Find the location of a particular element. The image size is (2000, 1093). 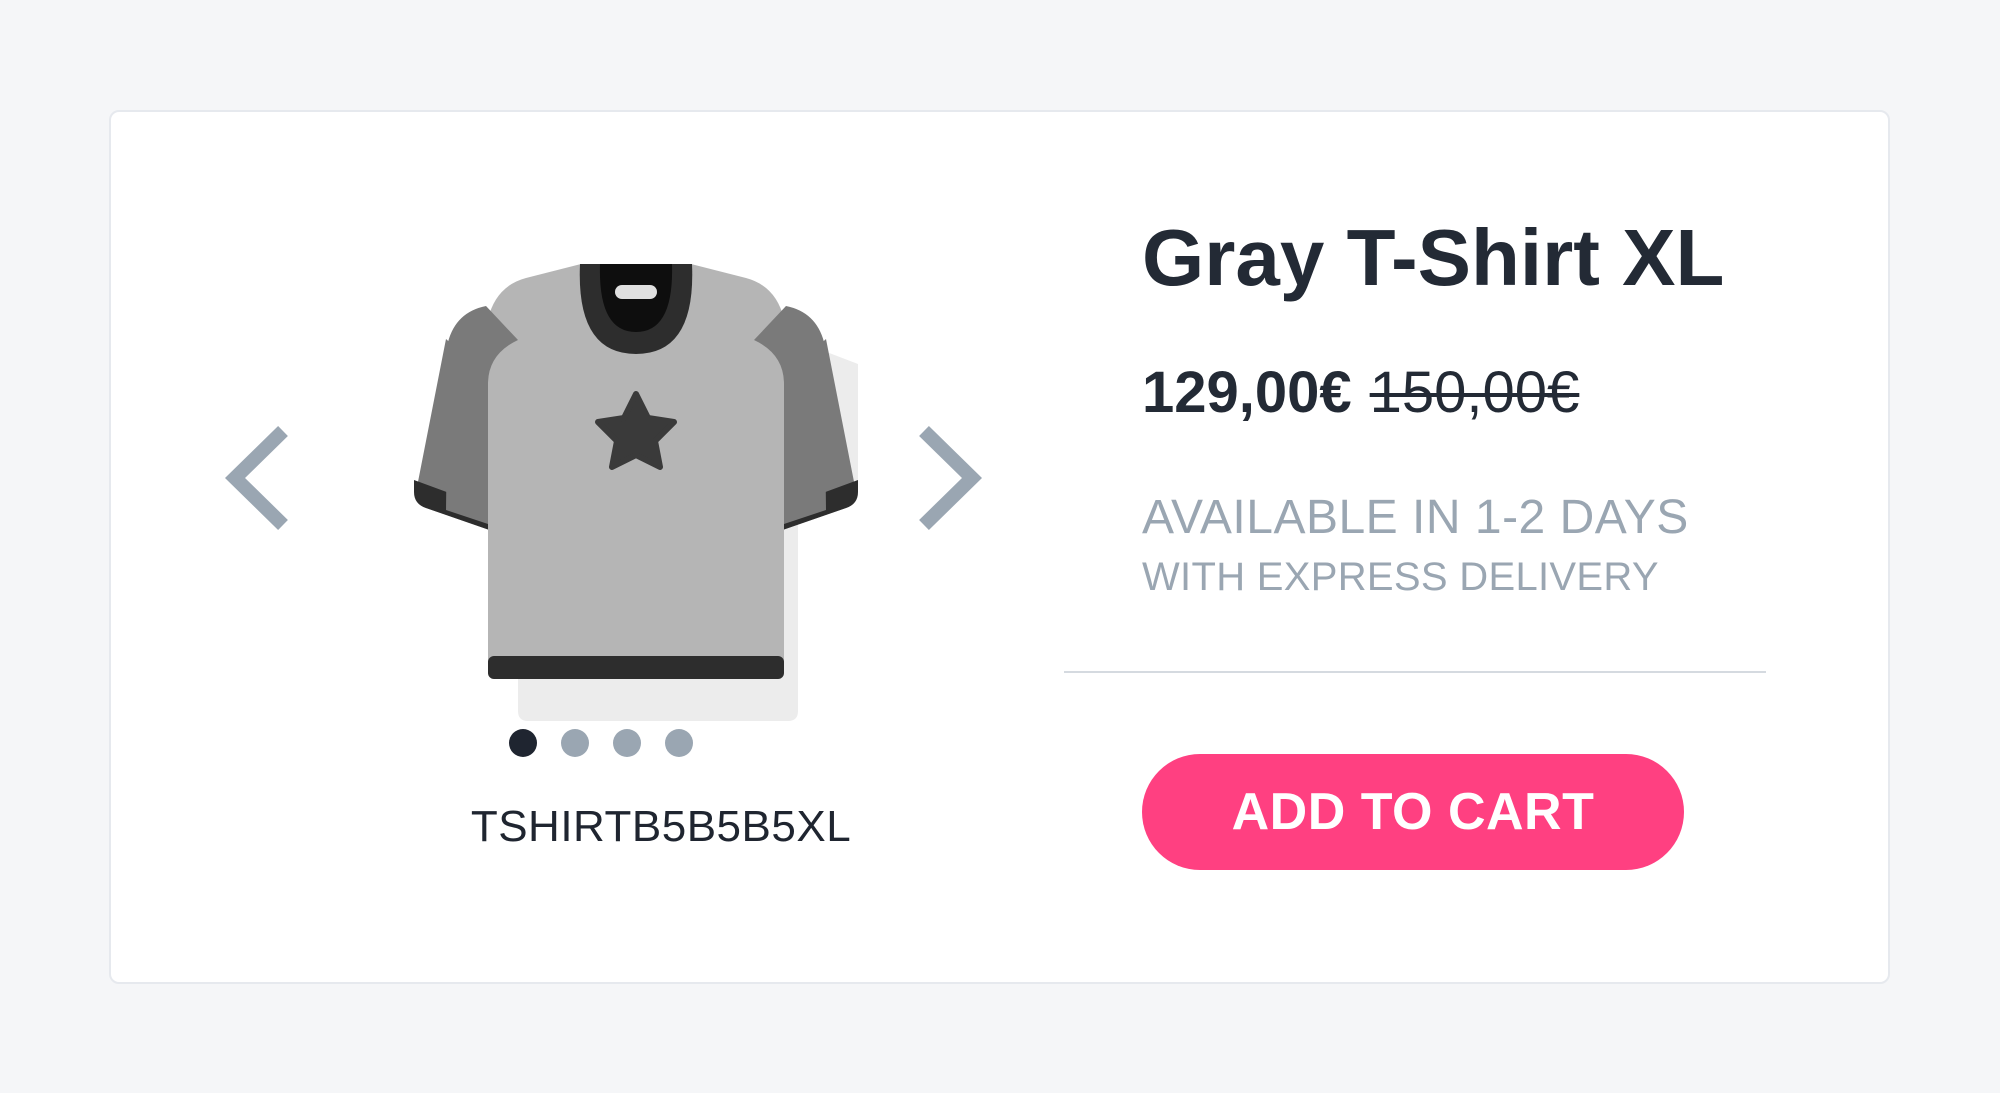

product-sku: TSHIRTB5B5B5XL is located at coordinates (661, 826).